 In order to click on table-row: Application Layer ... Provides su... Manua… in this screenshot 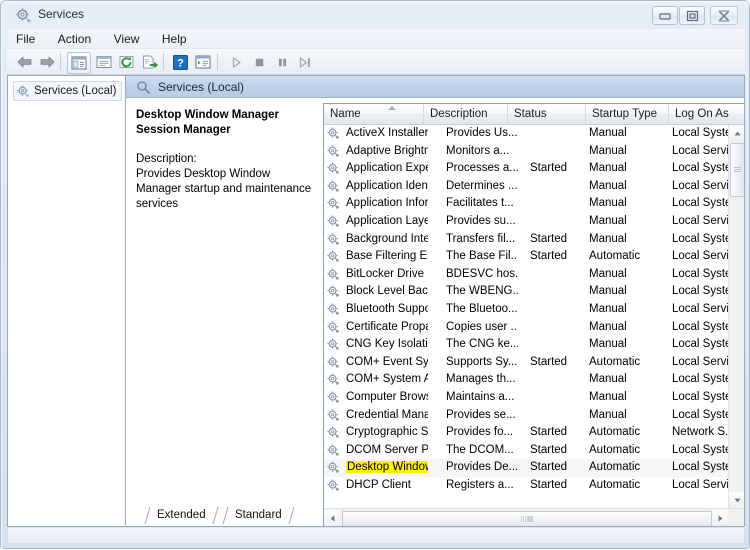, I will do `click(526, 222)`.